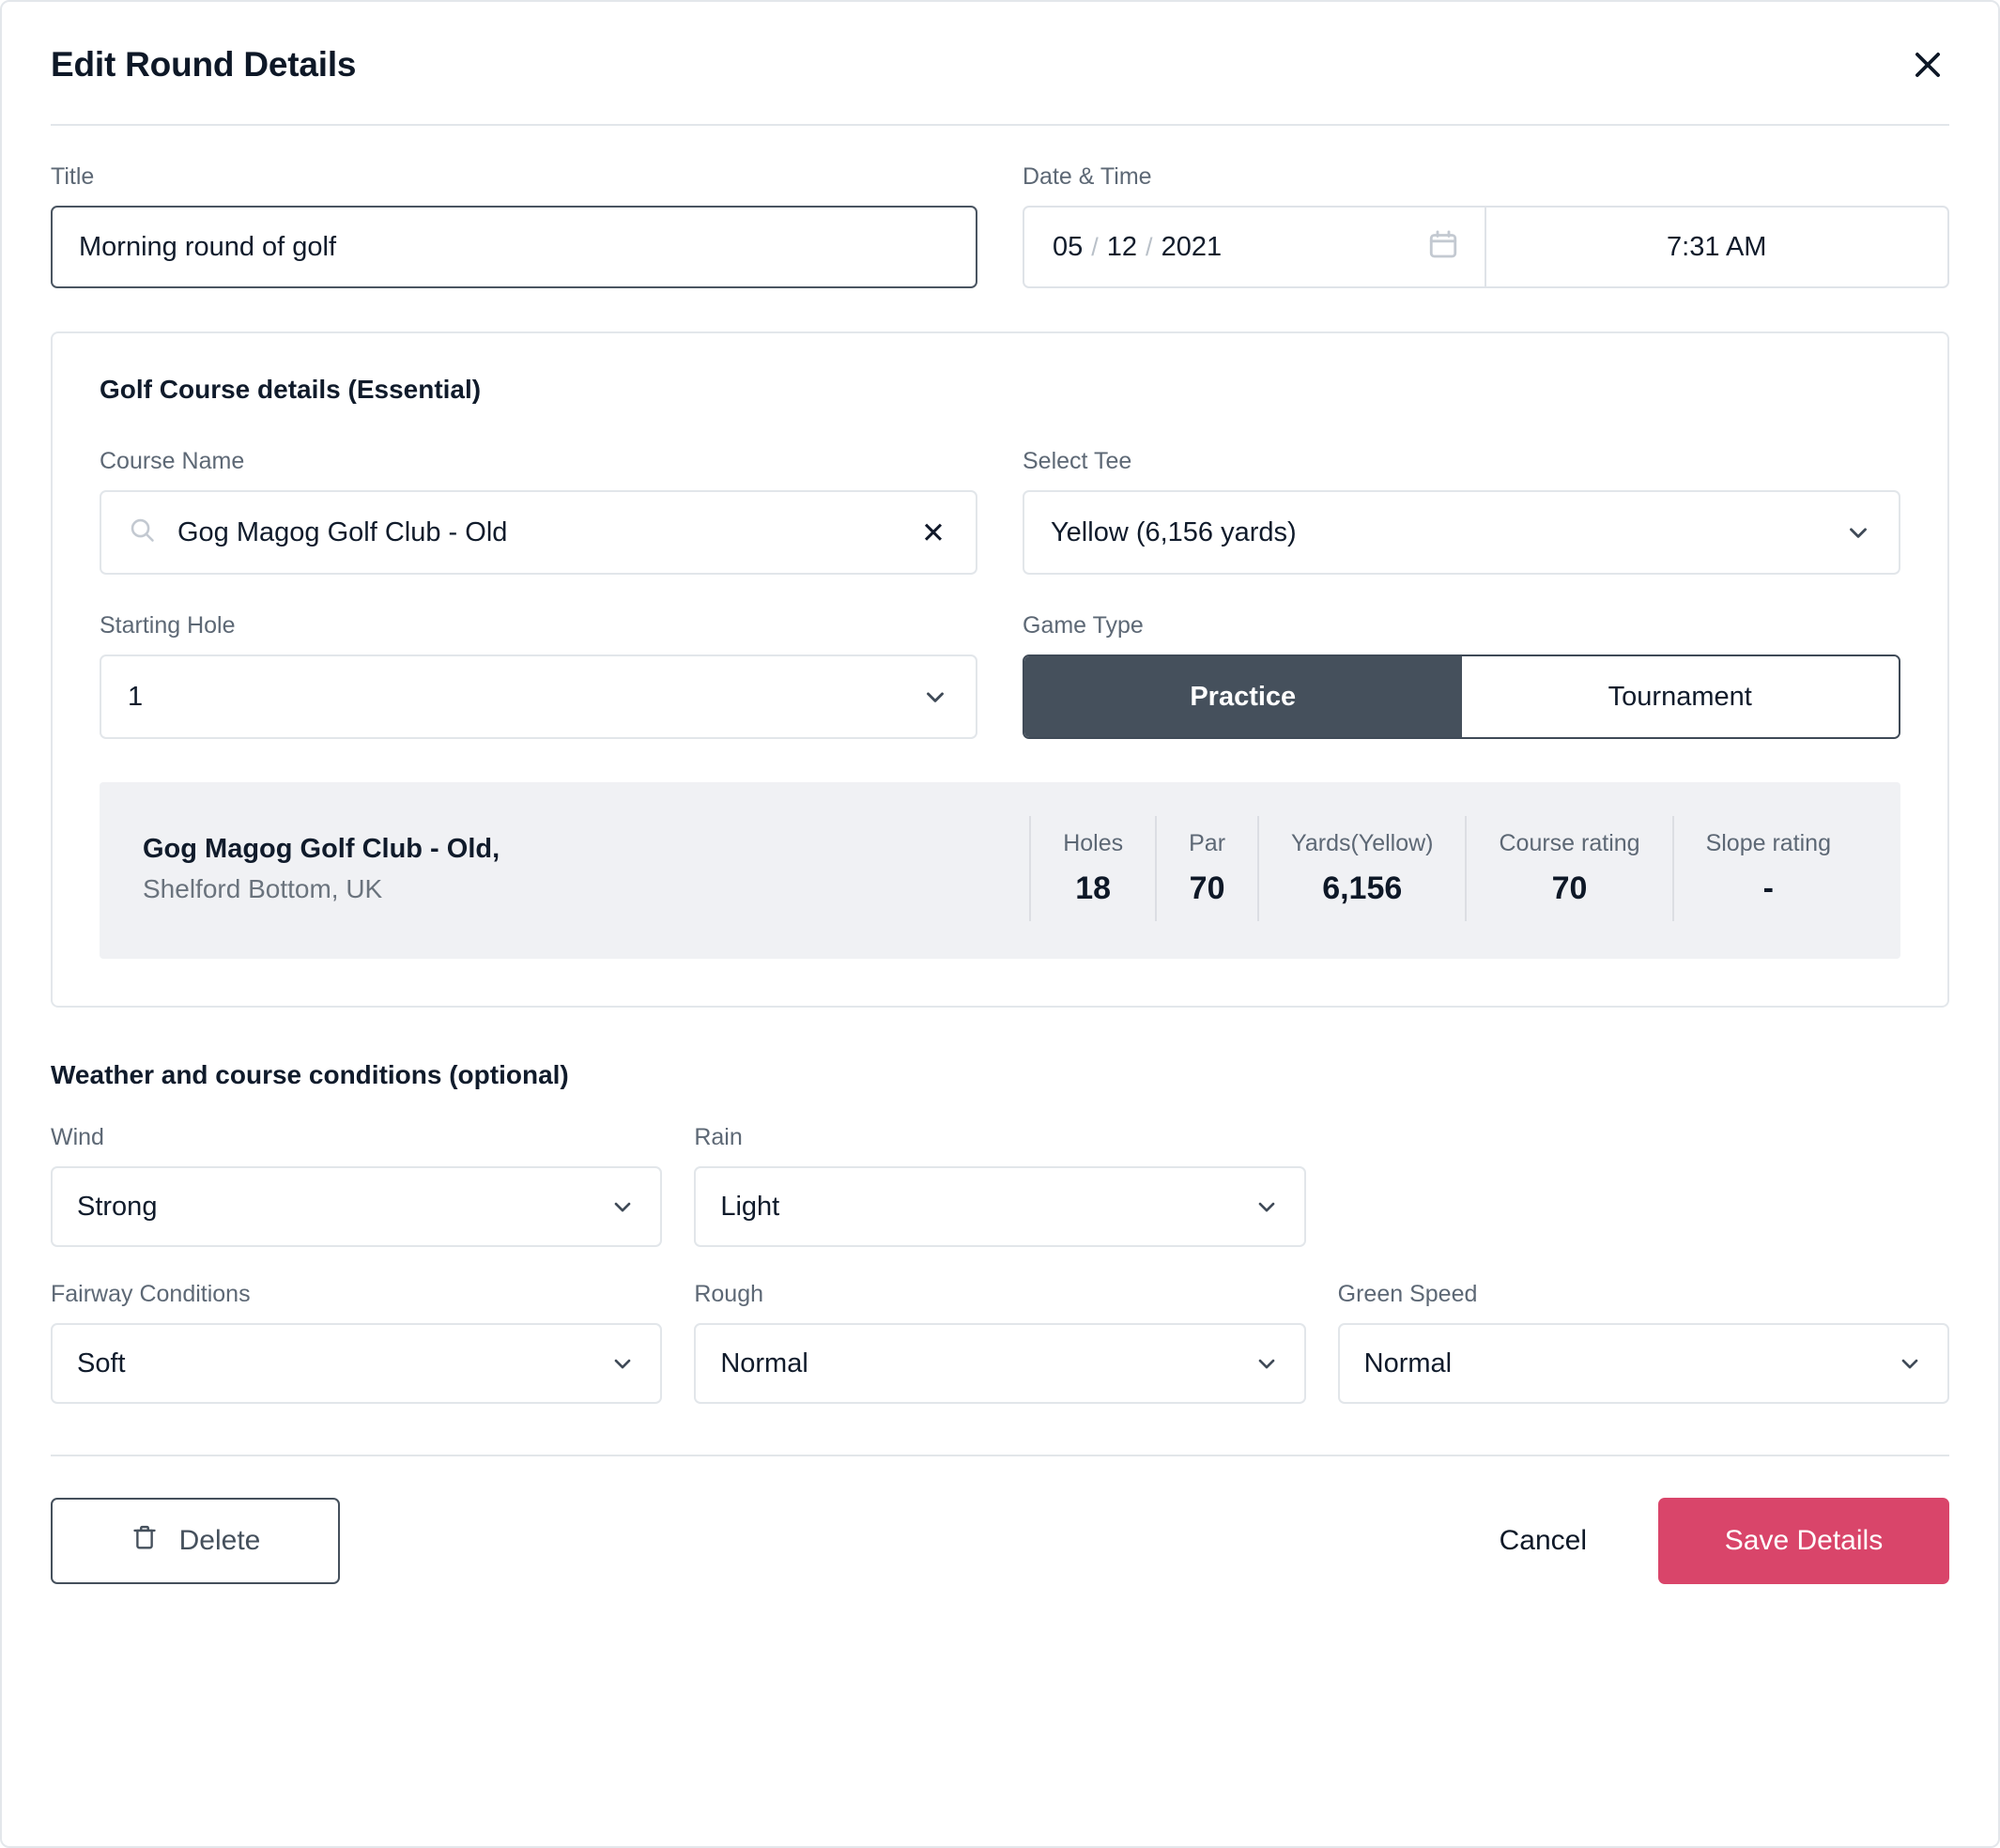  I want to click on course-stat-label: Holes, so click(1093, 843).